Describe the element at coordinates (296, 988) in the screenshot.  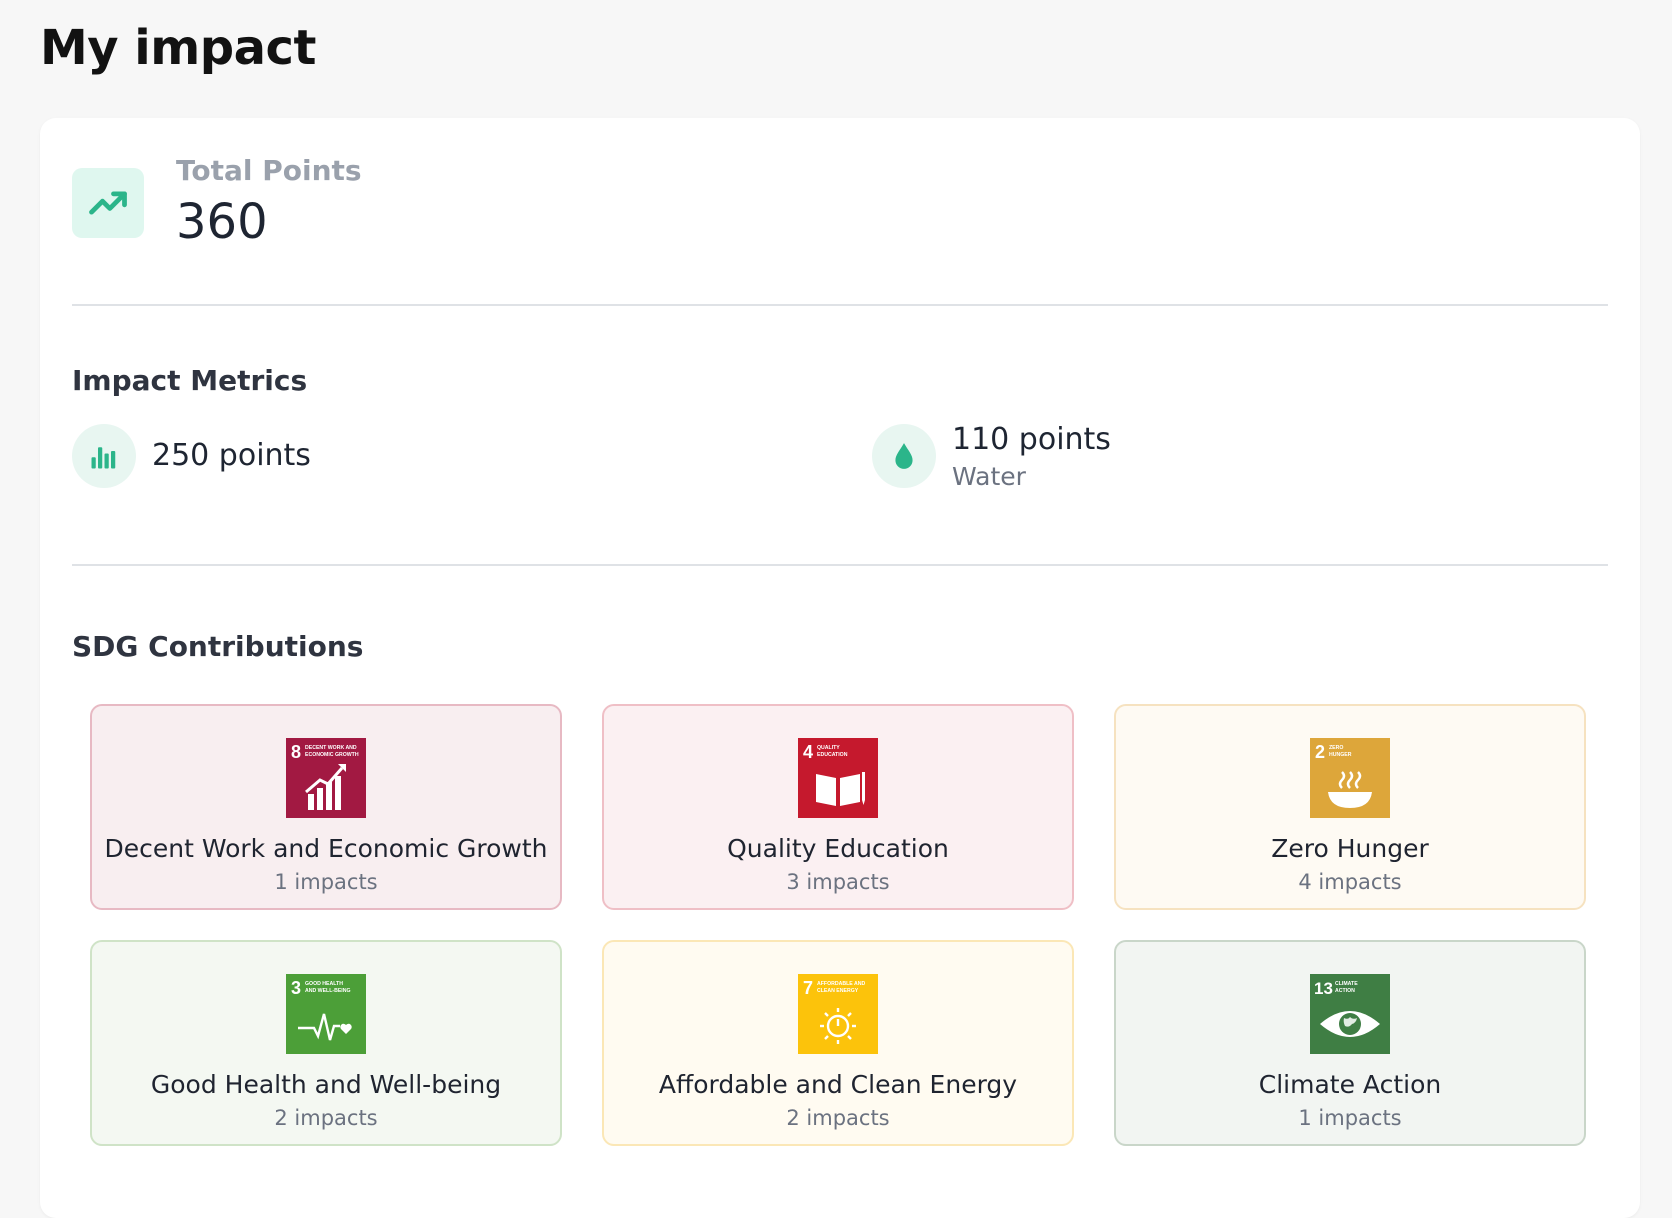
I see `svg-text: 3` at that location.